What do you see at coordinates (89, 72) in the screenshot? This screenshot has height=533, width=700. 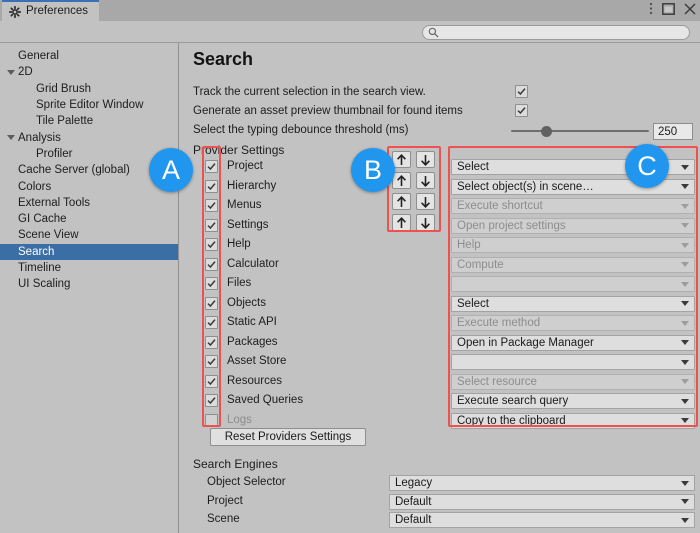 I see `sidebar-item-2d: 2D` at bounding box center [89, 72].